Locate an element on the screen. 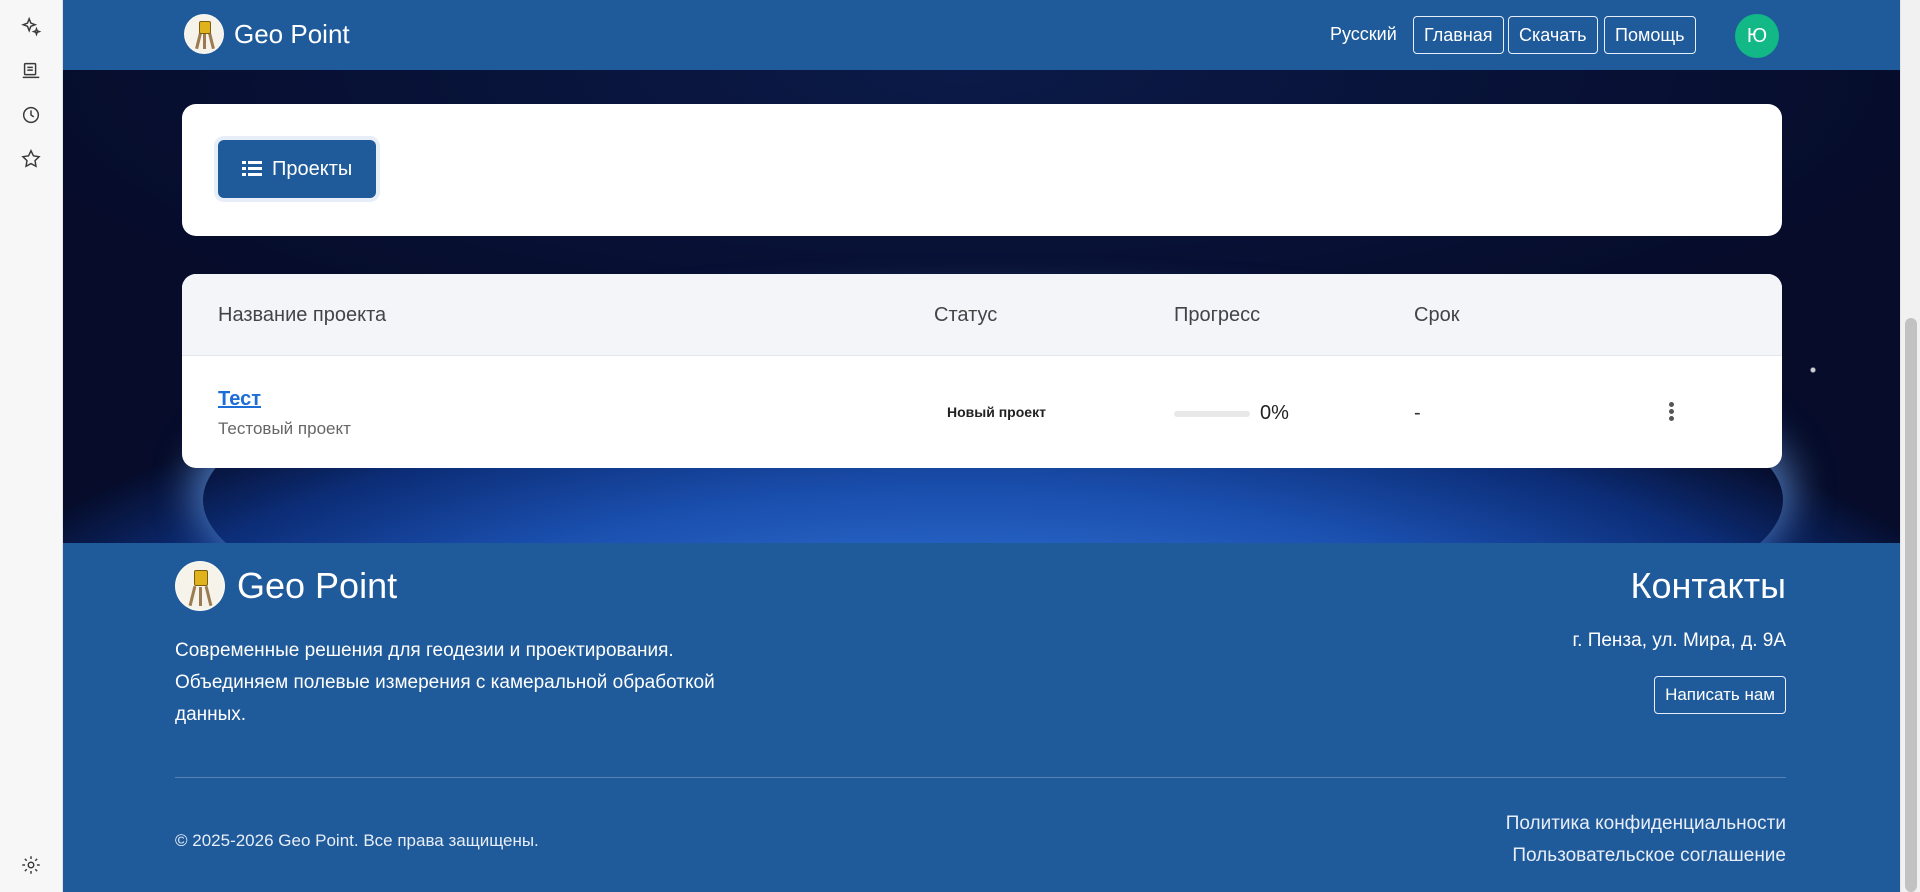 Image resolution: width=1920 pixels, height=892 pixels. deadline-value: - is located at coordinates (1417, 413).